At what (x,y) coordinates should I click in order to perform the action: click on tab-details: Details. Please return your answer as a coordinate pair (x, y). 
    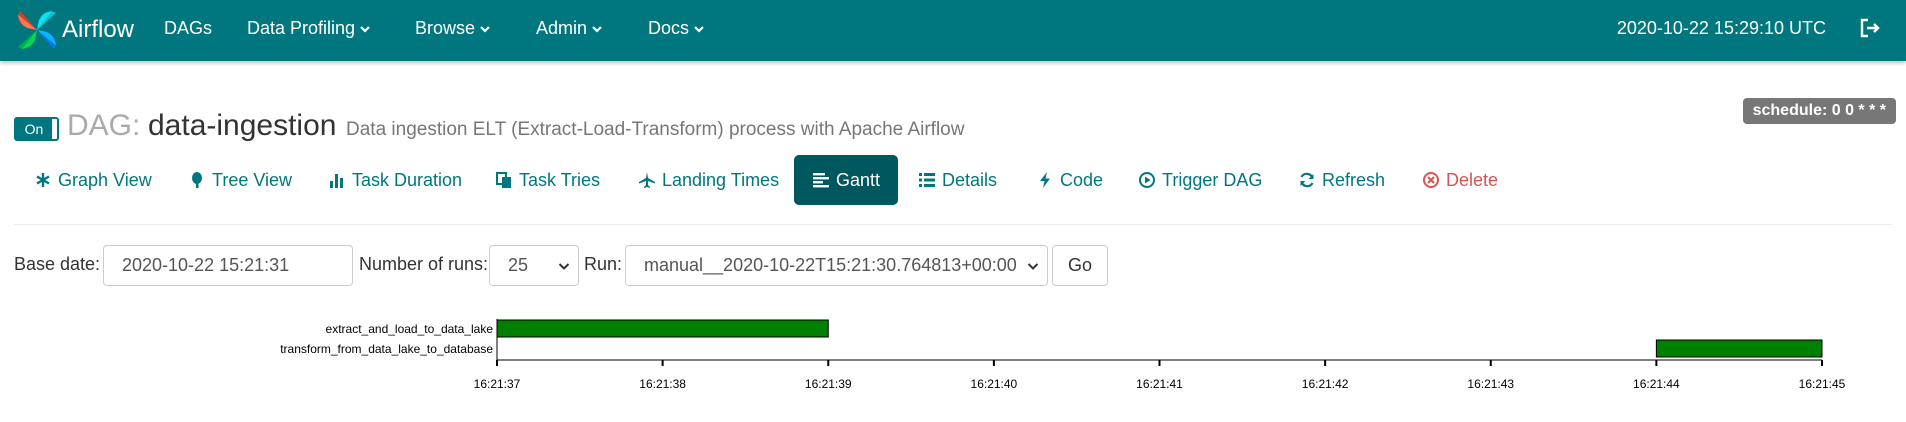
    Looking at the image, I should click on (957, 180).